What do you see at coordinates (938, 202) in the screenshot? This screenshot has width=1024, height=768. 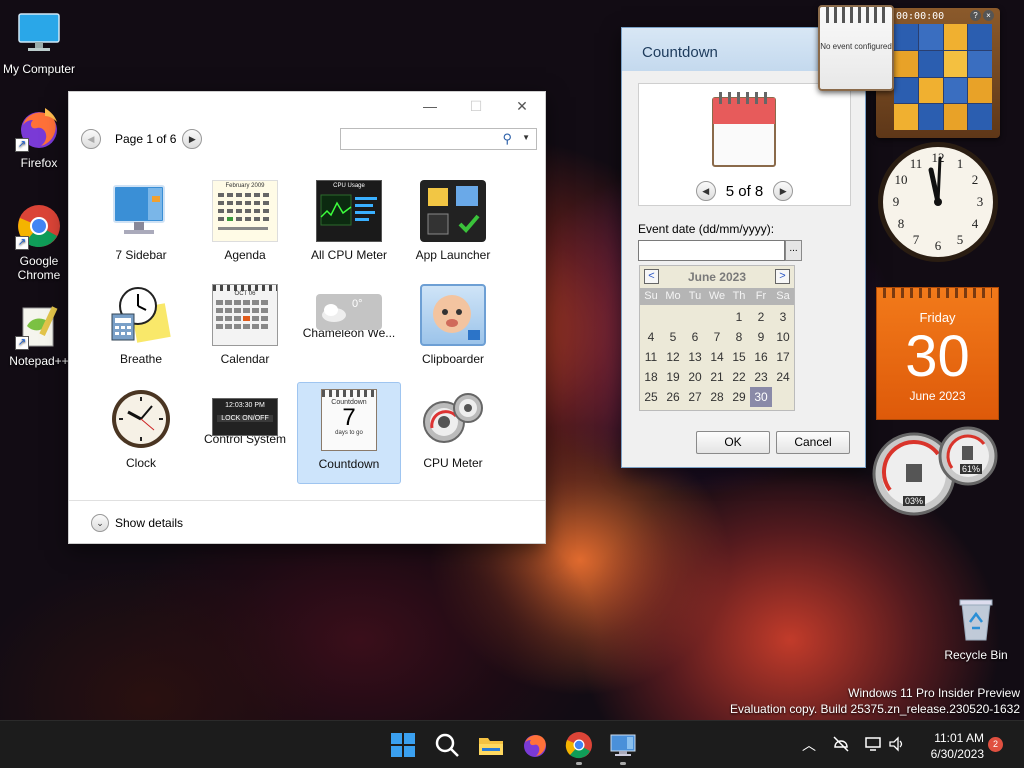 I see `clock-gadget: 12 1 2 3 4567 8 9 10 11` at bounding box center [938, 202].